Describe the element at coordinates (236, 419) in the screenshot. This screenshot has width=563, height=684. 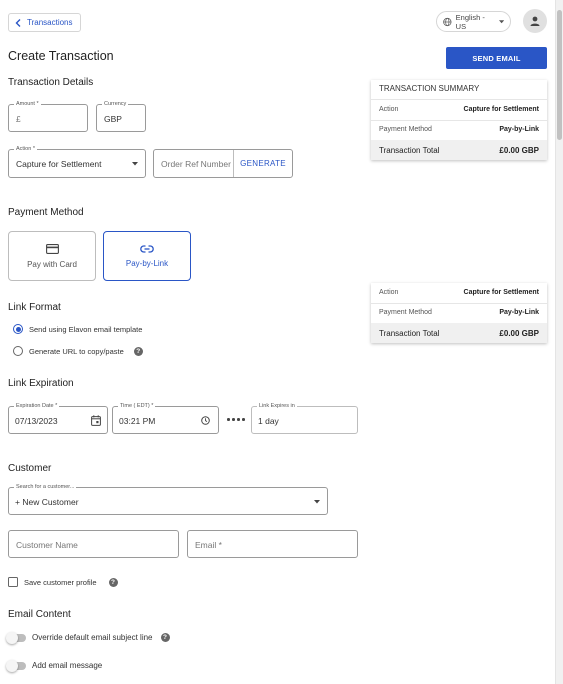
I see `ellipsis-separator` at that location.